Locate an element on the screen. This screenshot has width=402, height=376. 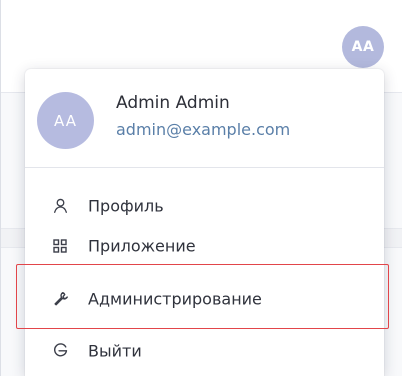
topbar-avatar-button: AA is located at coordinates (363, 47).